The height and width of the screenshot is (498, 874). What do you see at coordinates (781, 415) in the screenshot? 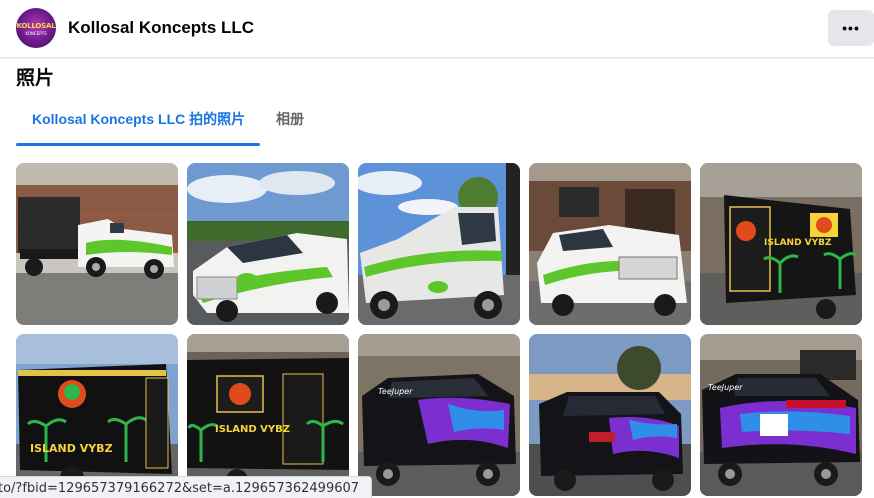
I see `photo-thumbnail-10: TeeJuper` at bounding box center [781, 415].